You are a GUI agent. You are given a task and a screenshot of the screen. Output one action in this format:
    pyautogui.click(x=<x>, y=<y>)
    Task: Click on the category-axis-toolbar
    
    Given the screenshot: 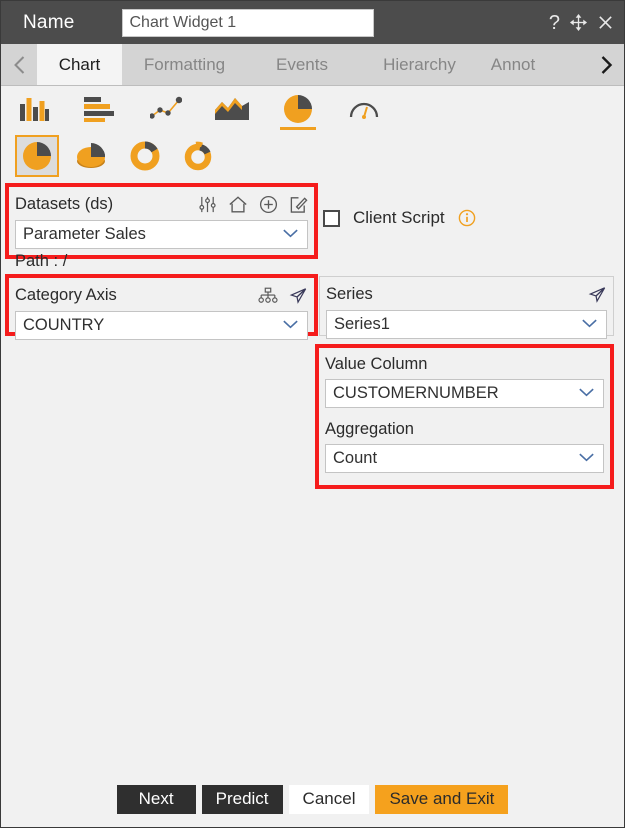 What is the action you would take?
    pyautogui.click(x=283, y=295)
    